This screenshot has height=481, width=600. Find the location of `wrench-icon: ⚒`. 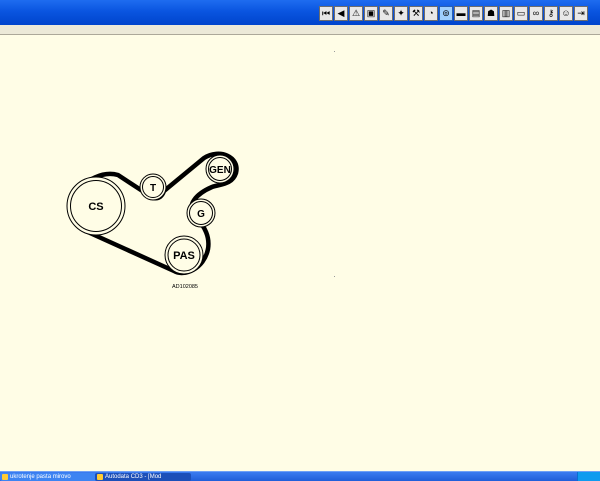

wrench-icon: ⚒ is located at coordinates (416, 13).